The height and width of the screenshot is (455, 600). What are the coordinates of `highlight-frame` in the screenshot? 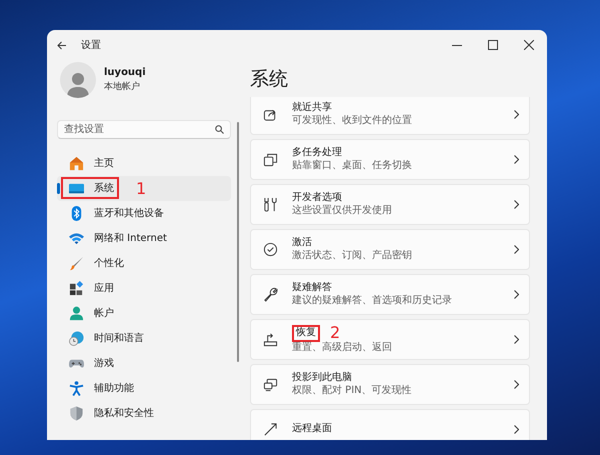 It's located at (90, 188).